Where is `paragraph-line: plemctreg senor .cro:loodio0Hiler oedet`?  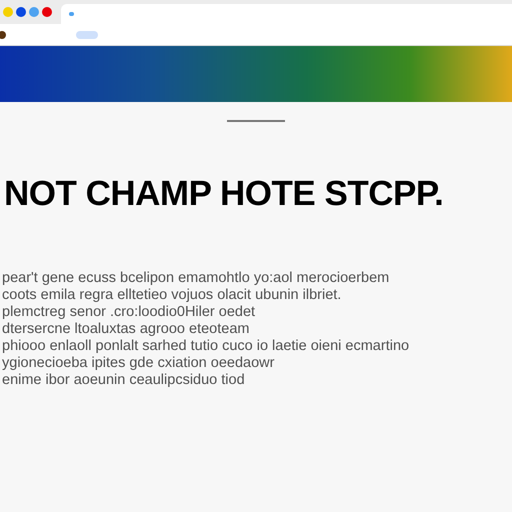
paragraph-line: plemctreg senor .cro:loodio0Hiler oedet is located at coordinates (129, 312).